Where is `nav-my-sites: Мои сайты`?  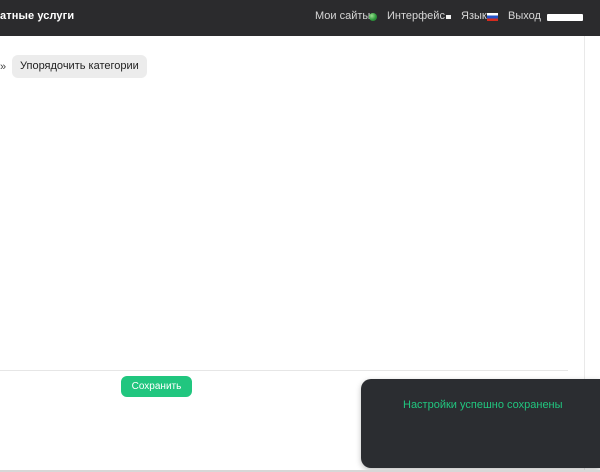 nav-my-sites: Мои сайты is located at coordinates (342, 16).